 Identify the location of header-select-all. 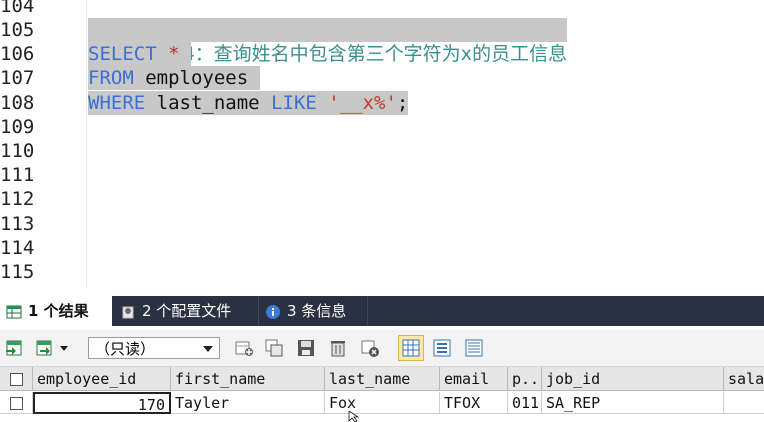
(16, 379).